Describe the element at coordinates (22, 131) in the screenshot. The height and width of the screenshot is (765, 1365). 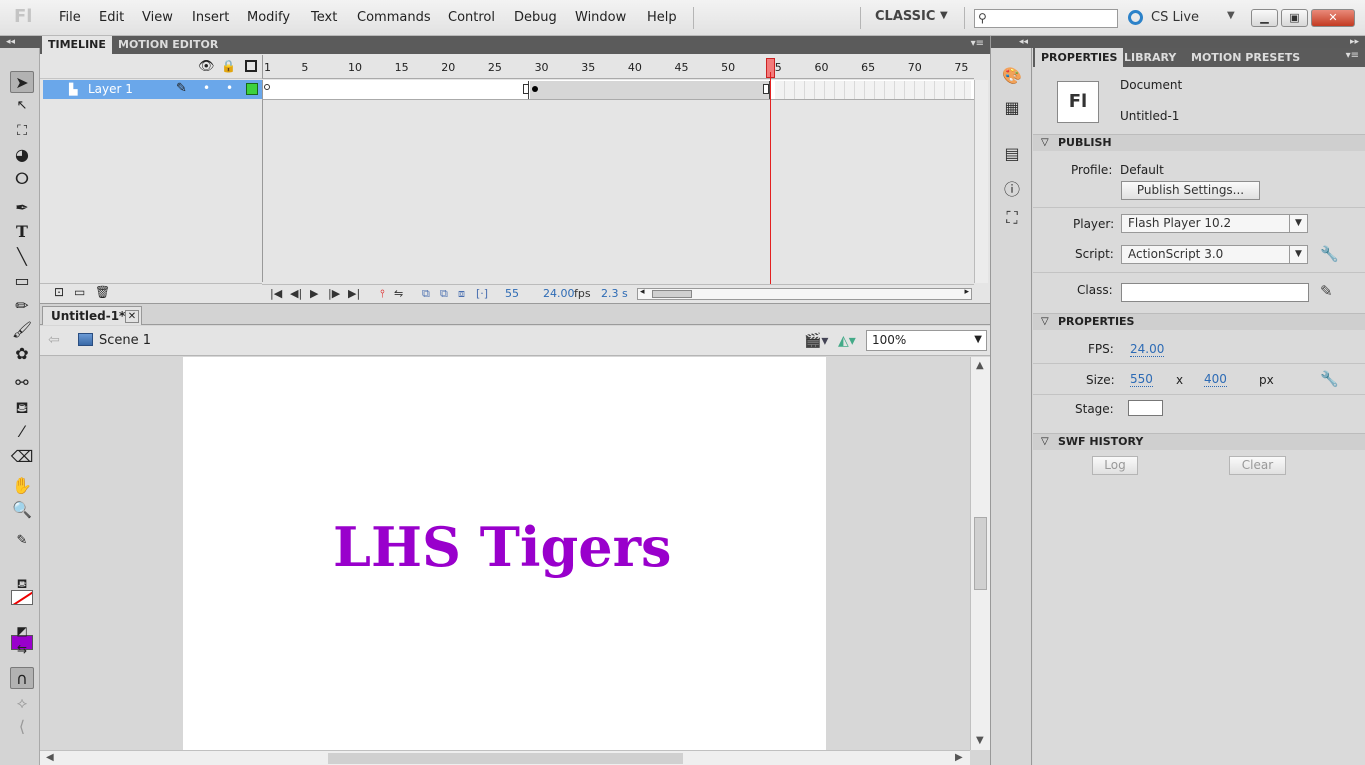
I see `free-transform-tool-icon: ⛶` at that location.